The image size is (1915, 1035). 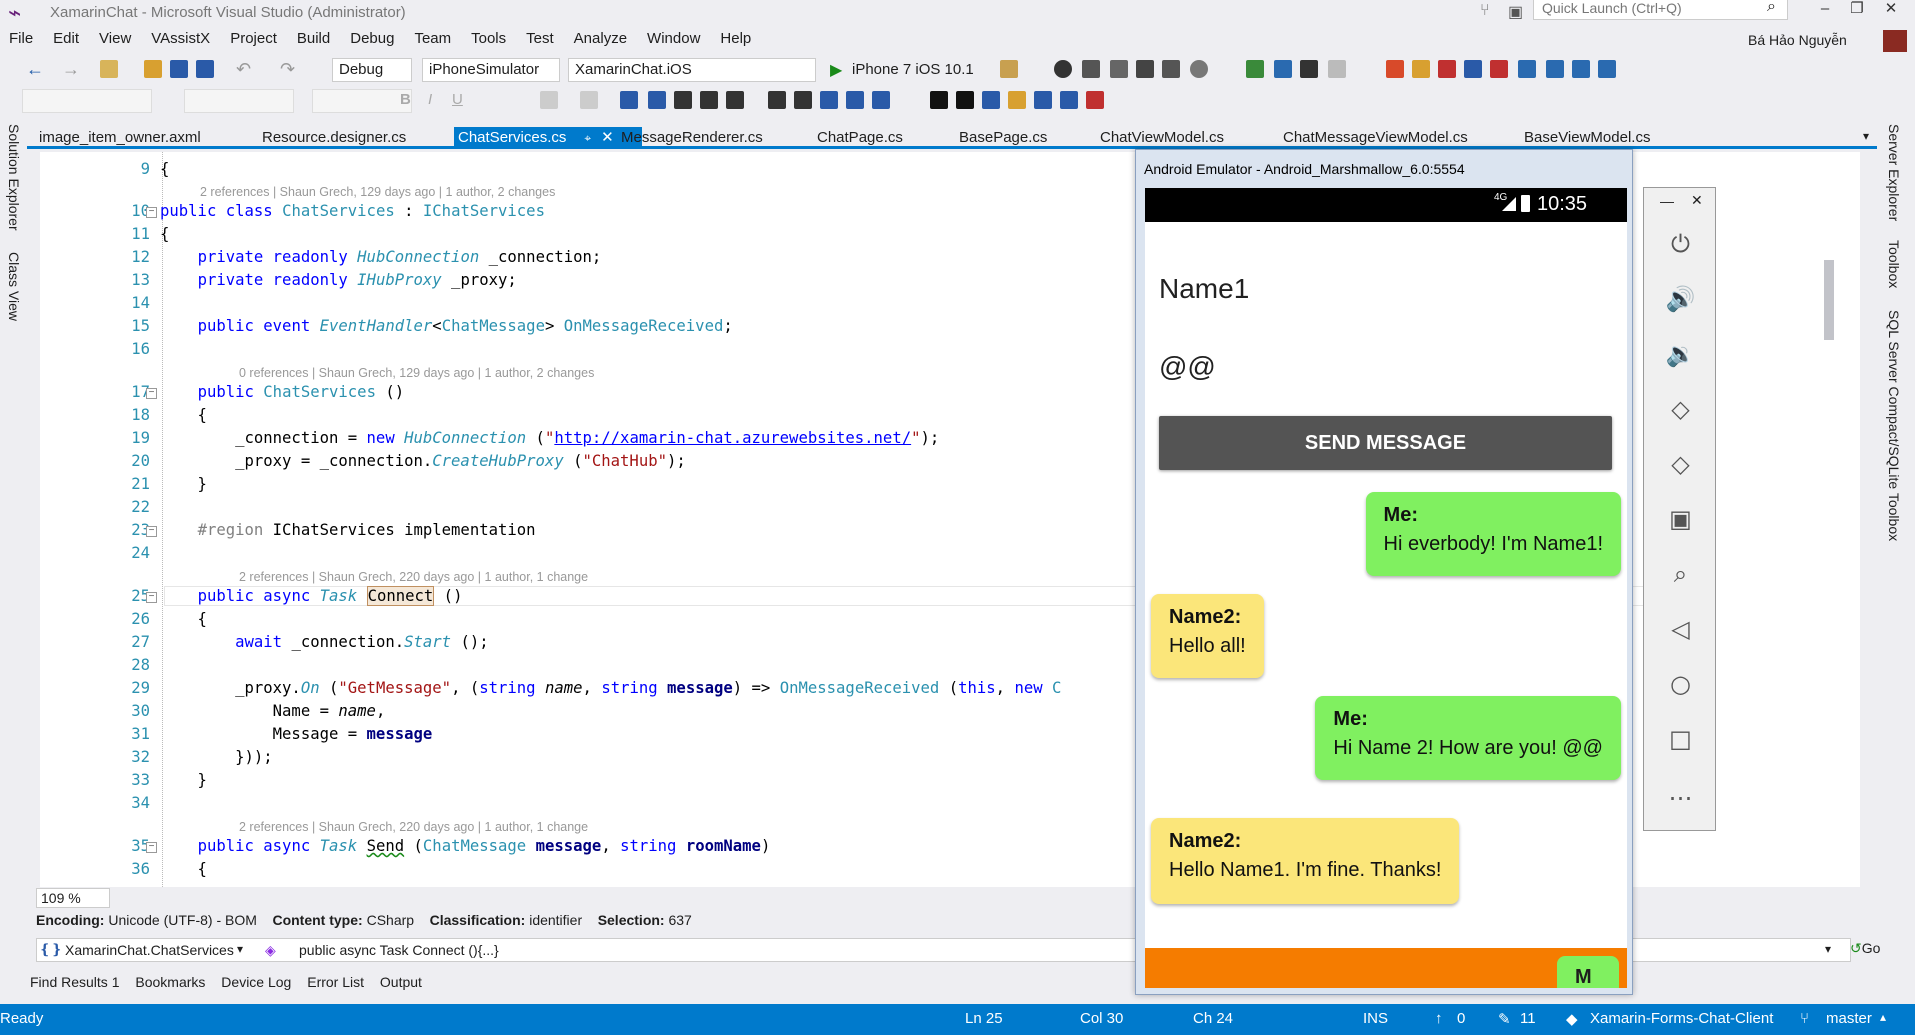 I want to click on tab-error-list: Error List, so click(x=335, y=982).